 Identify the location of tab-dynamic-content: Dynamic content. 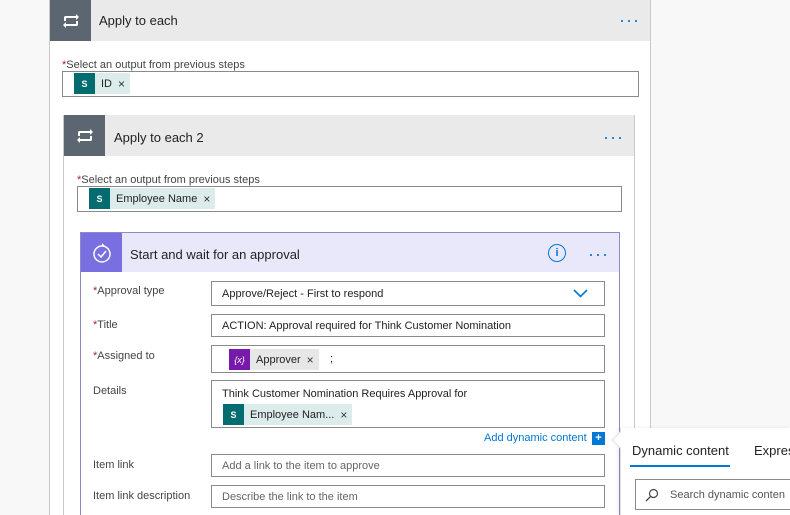
(680, 450).